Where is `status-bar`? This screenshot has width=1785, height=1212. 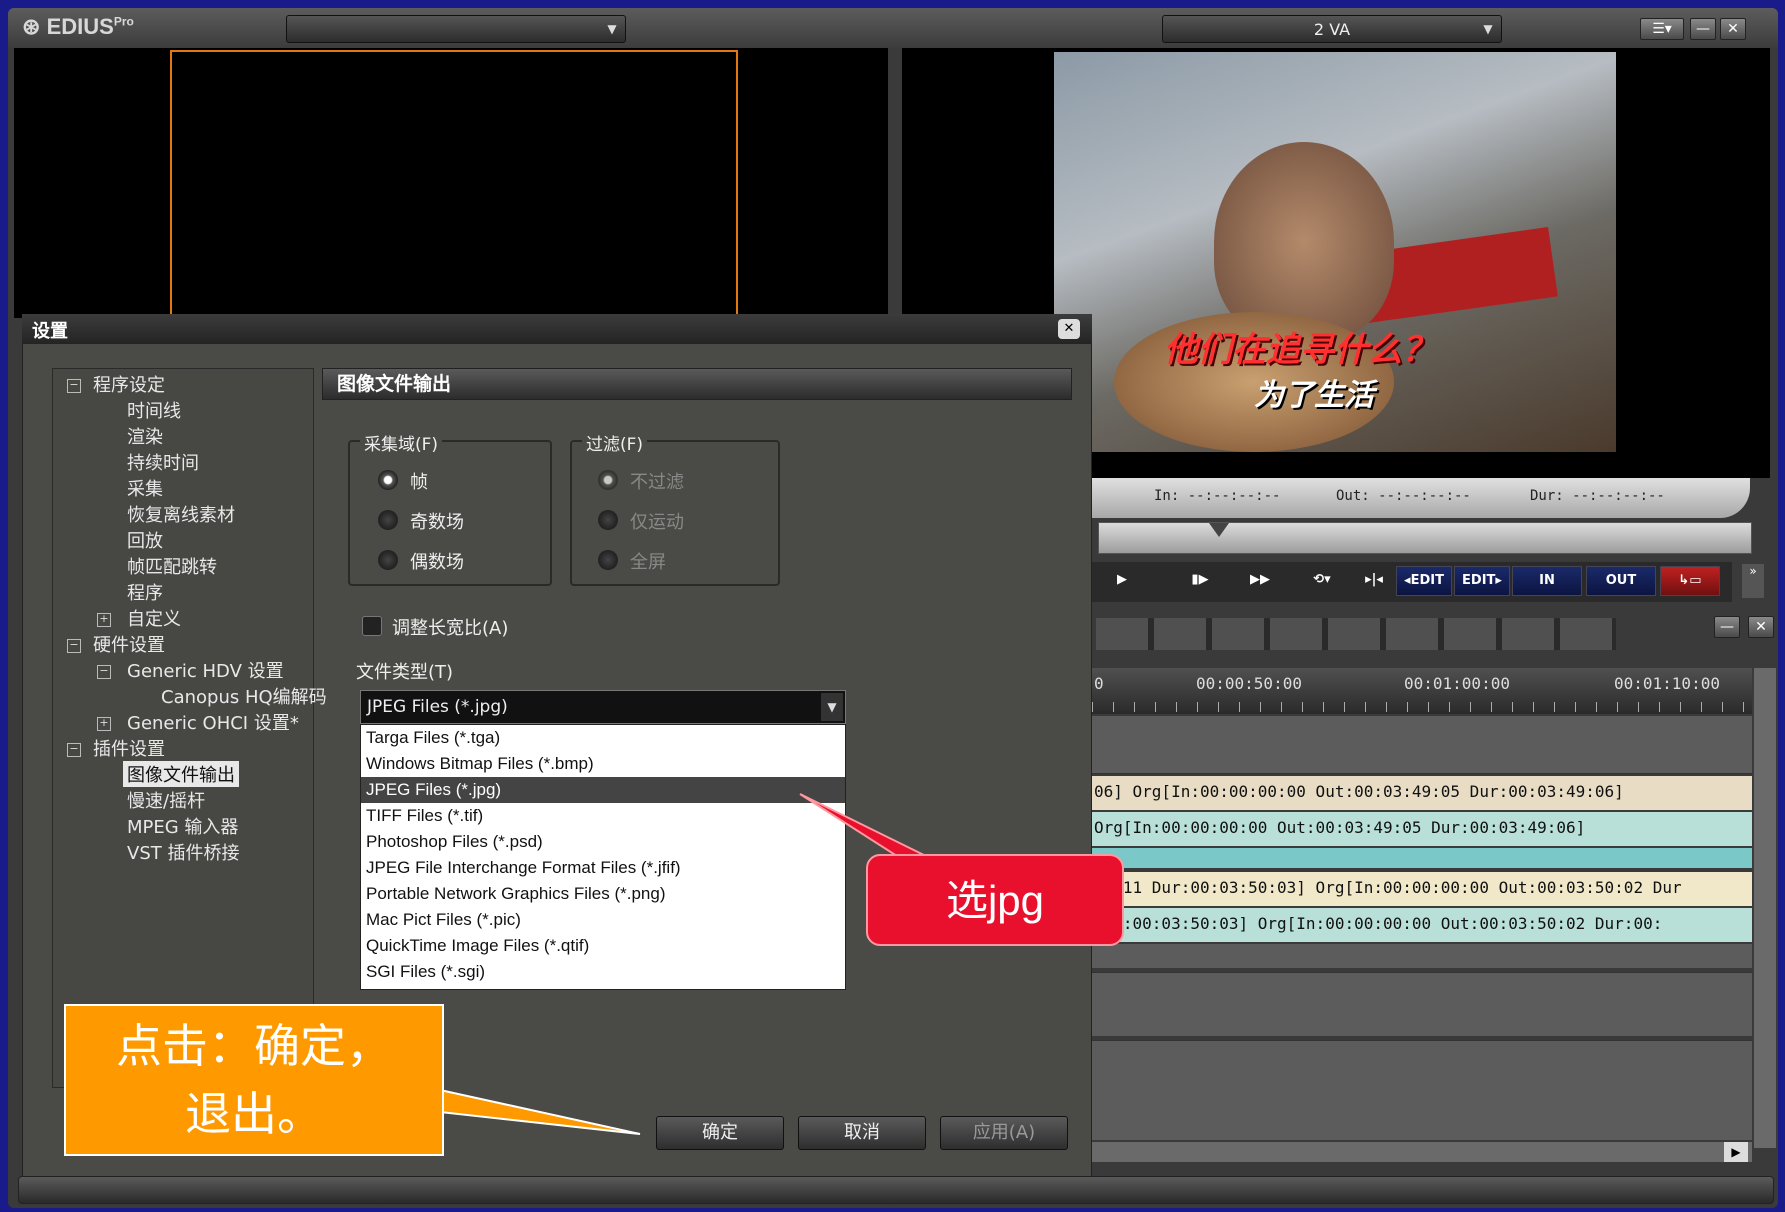 status-bar is located at coordinates (896, 1190).